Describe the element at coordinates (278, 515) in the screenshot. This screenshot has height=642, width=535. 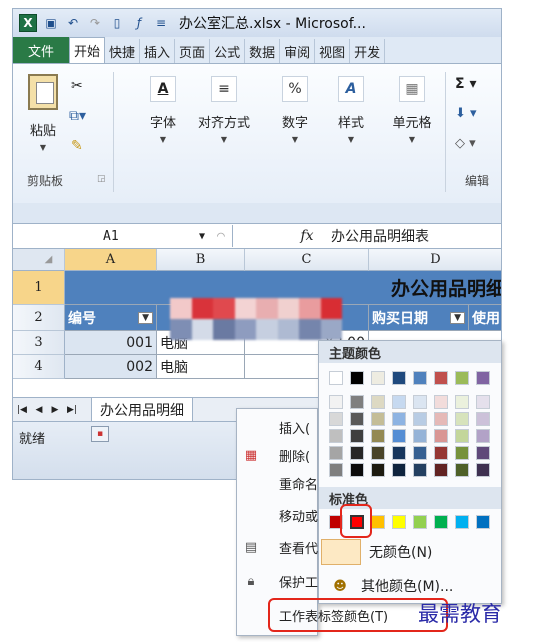
I see `menu-item-move-copy: 移动或` at that location.